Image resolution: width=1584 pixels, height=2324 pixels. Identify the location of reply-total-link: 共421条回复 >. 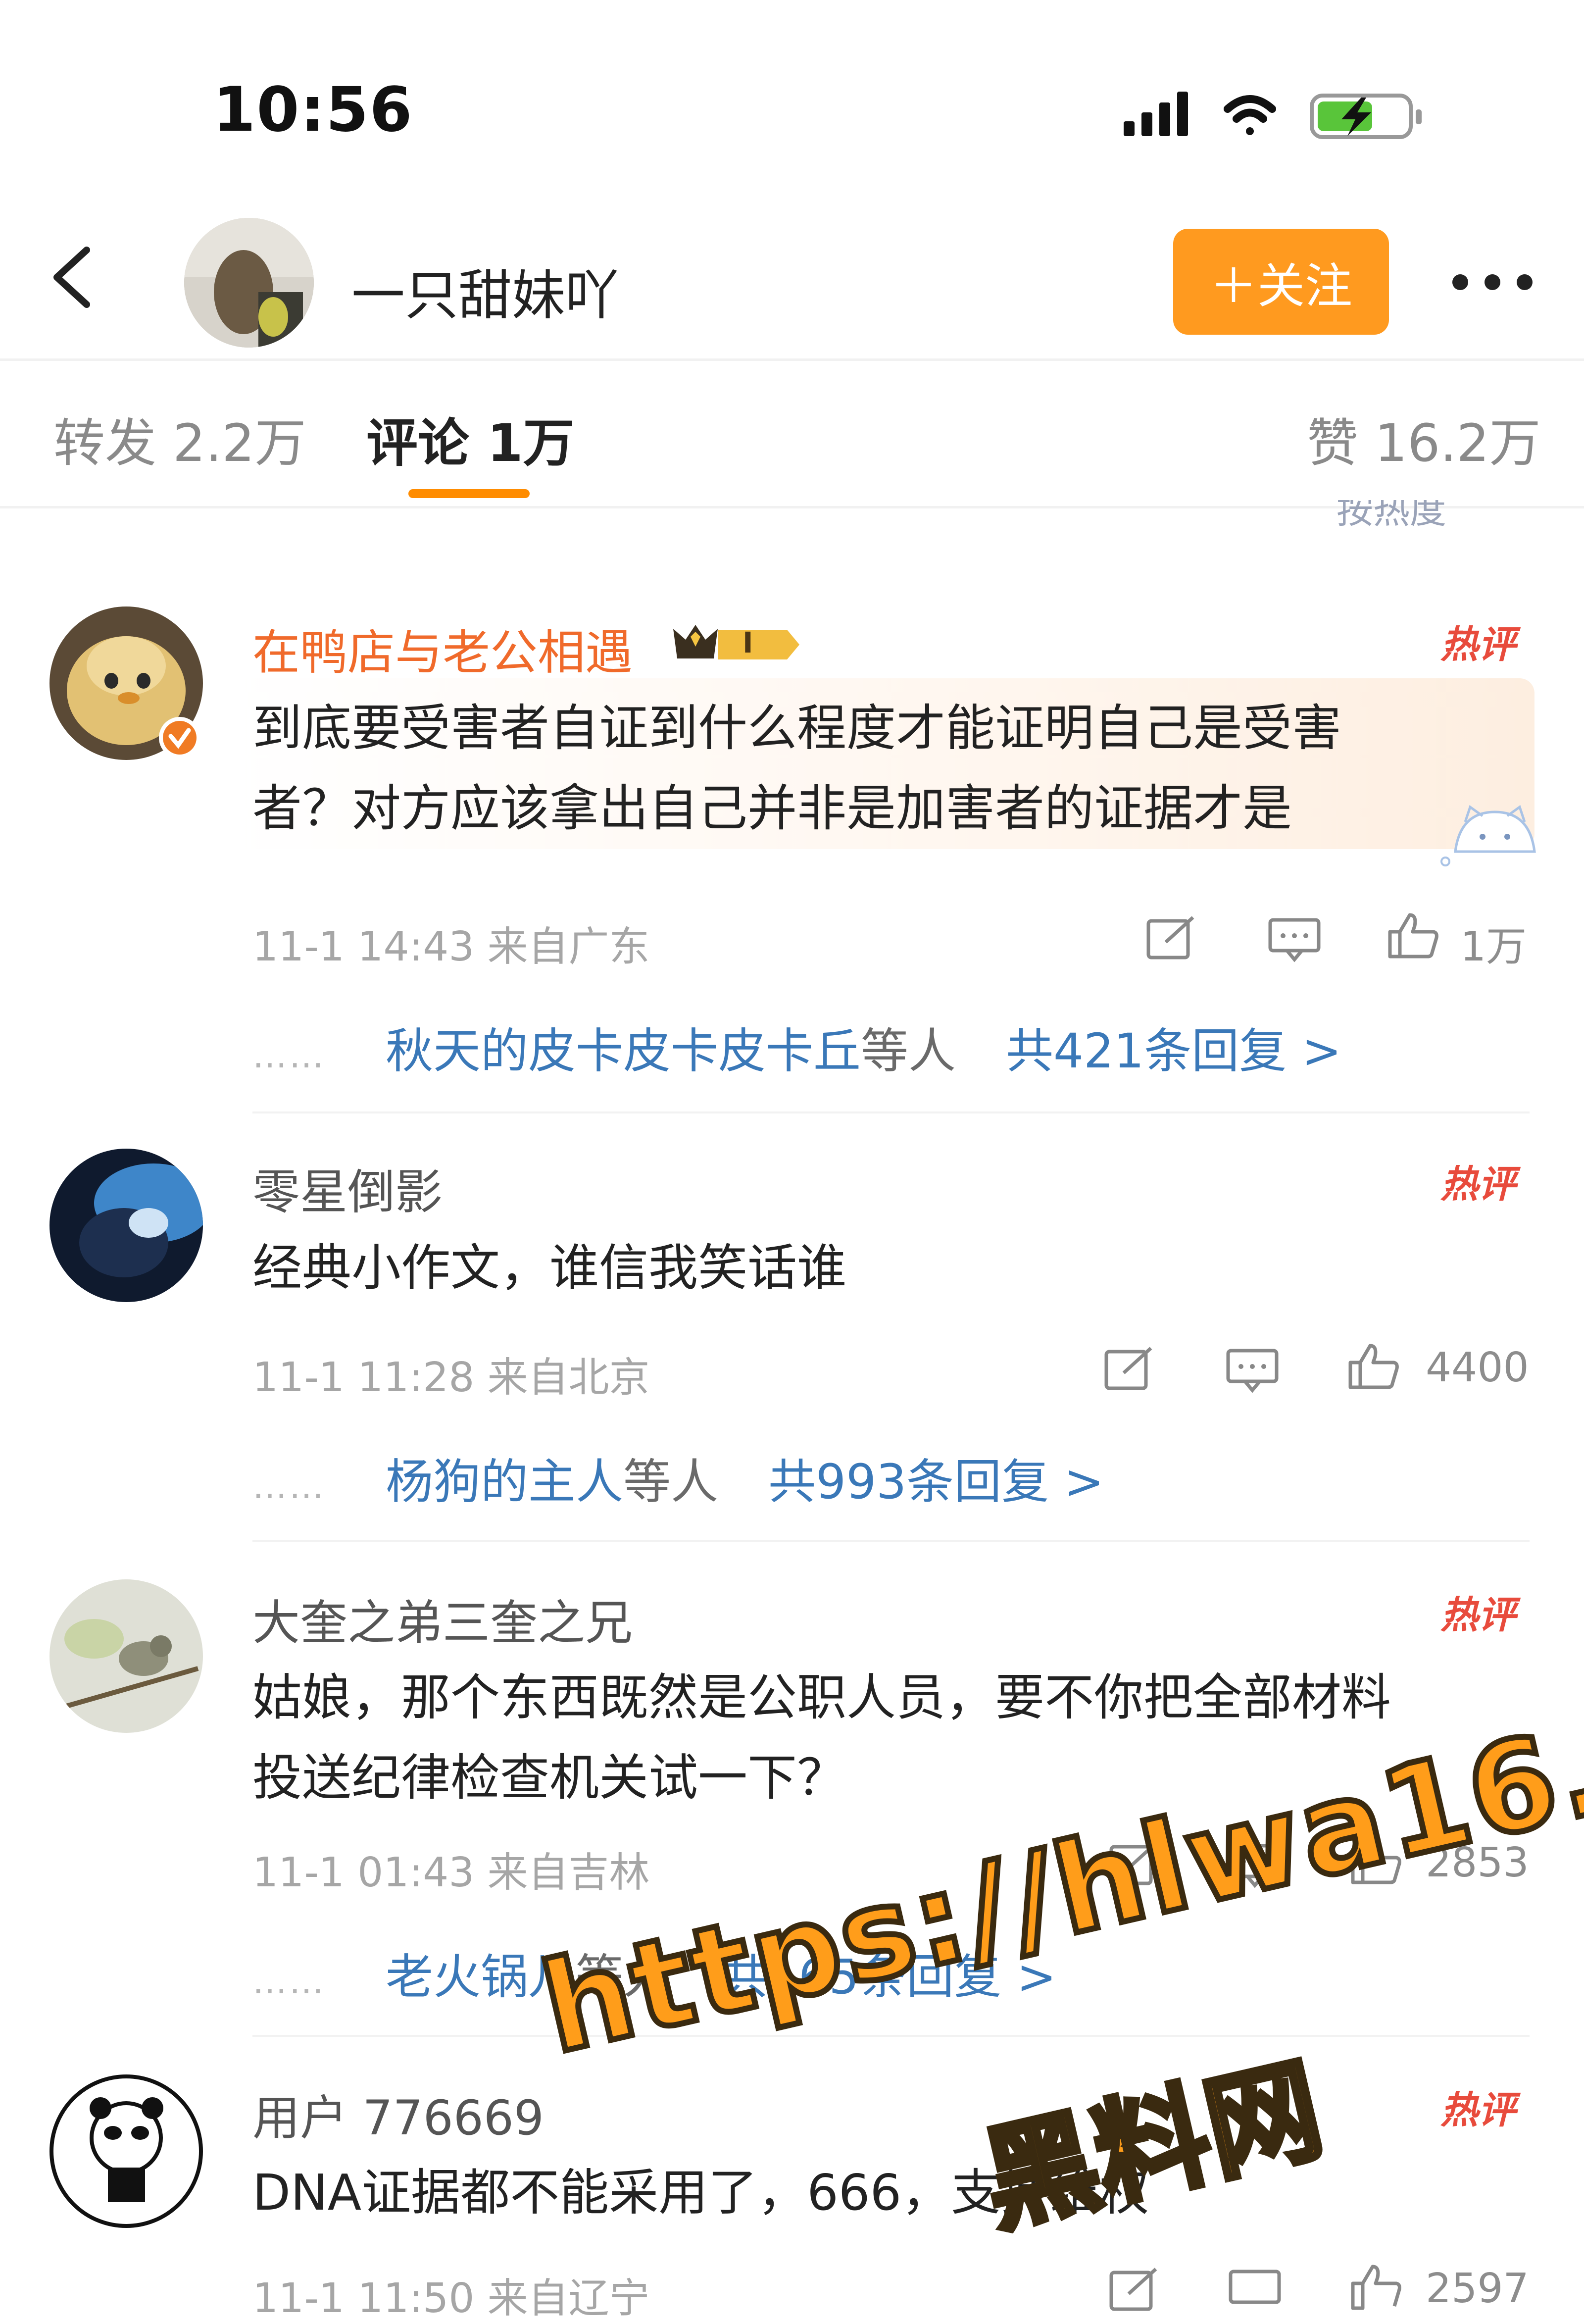
(1173, 1051).